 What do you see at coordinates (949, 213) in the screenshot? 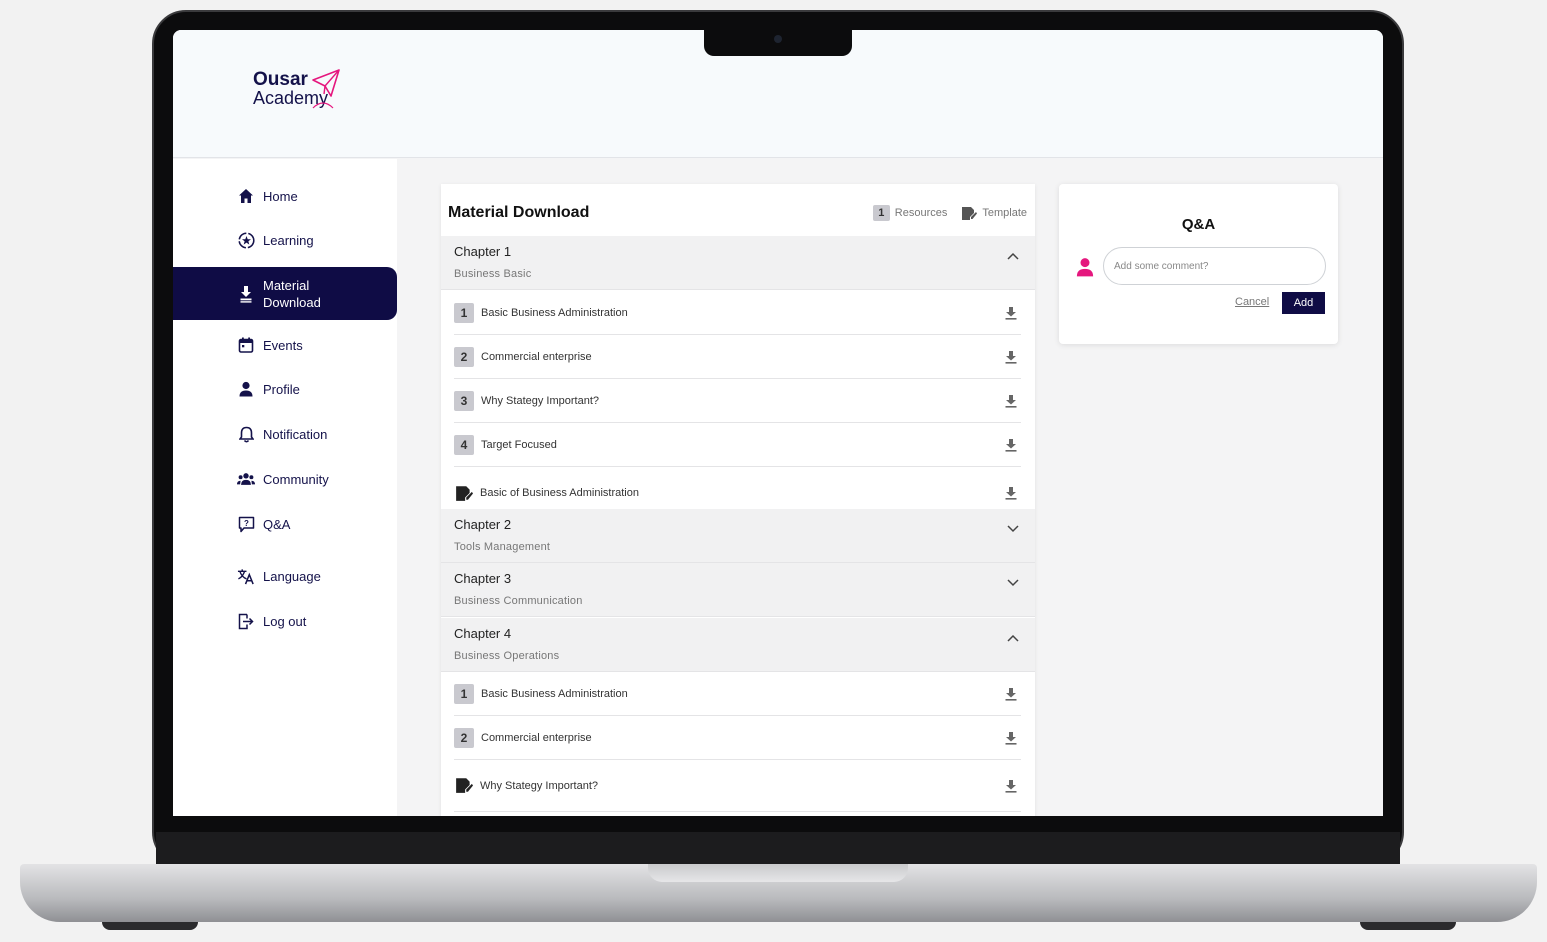
I see `legend: 1 Resources Template` at bounding box center [949, 213].